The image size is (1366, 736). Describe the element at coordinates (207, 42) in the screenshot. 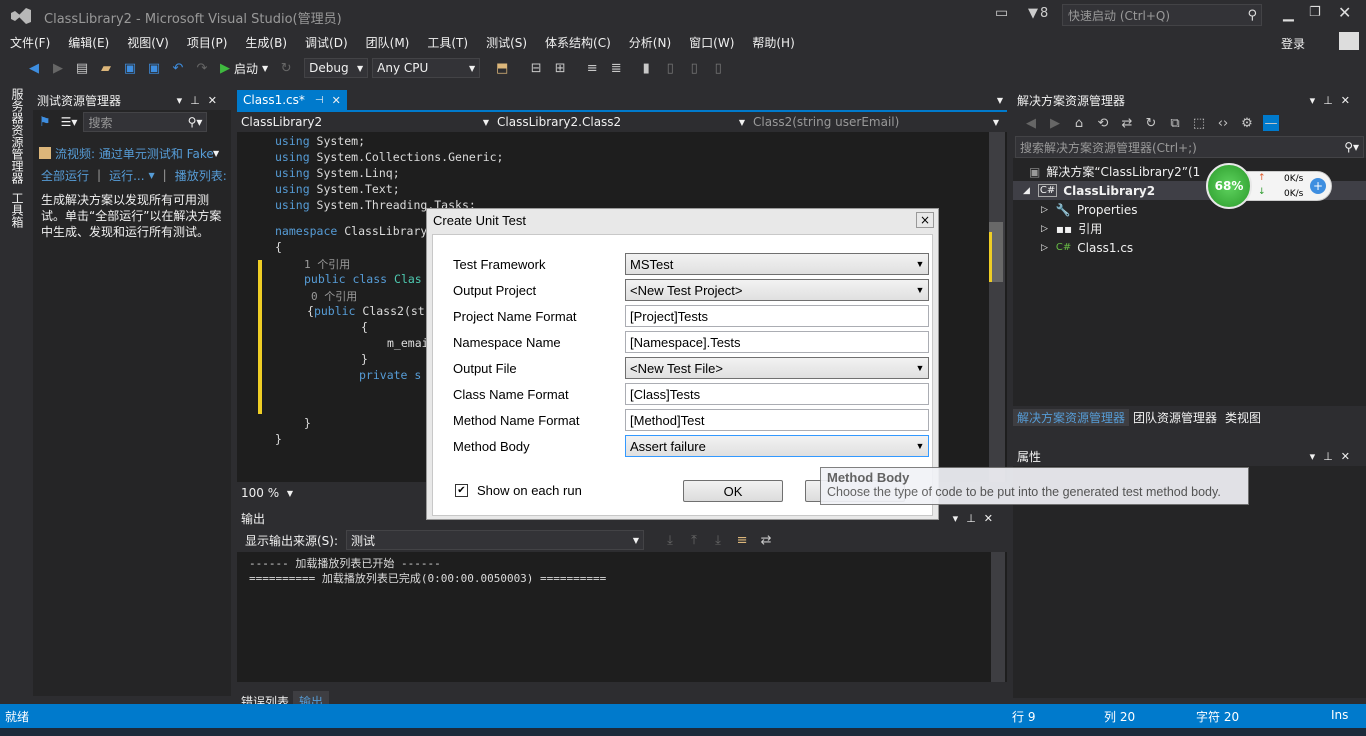

I see `menu-project: 项目(P)` at that location.